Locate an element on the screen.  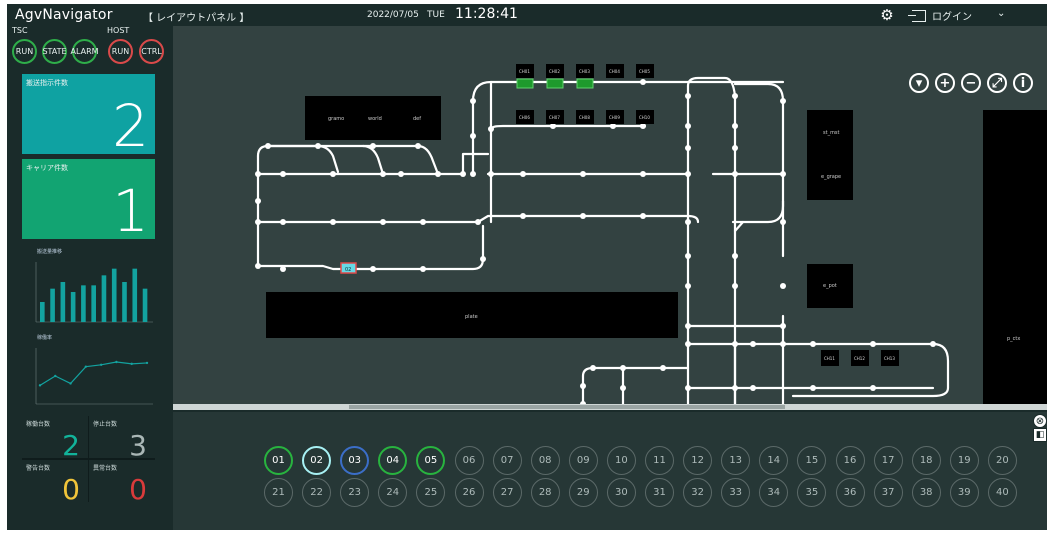
port-label: CH05 is located at coordinates (644, 71).